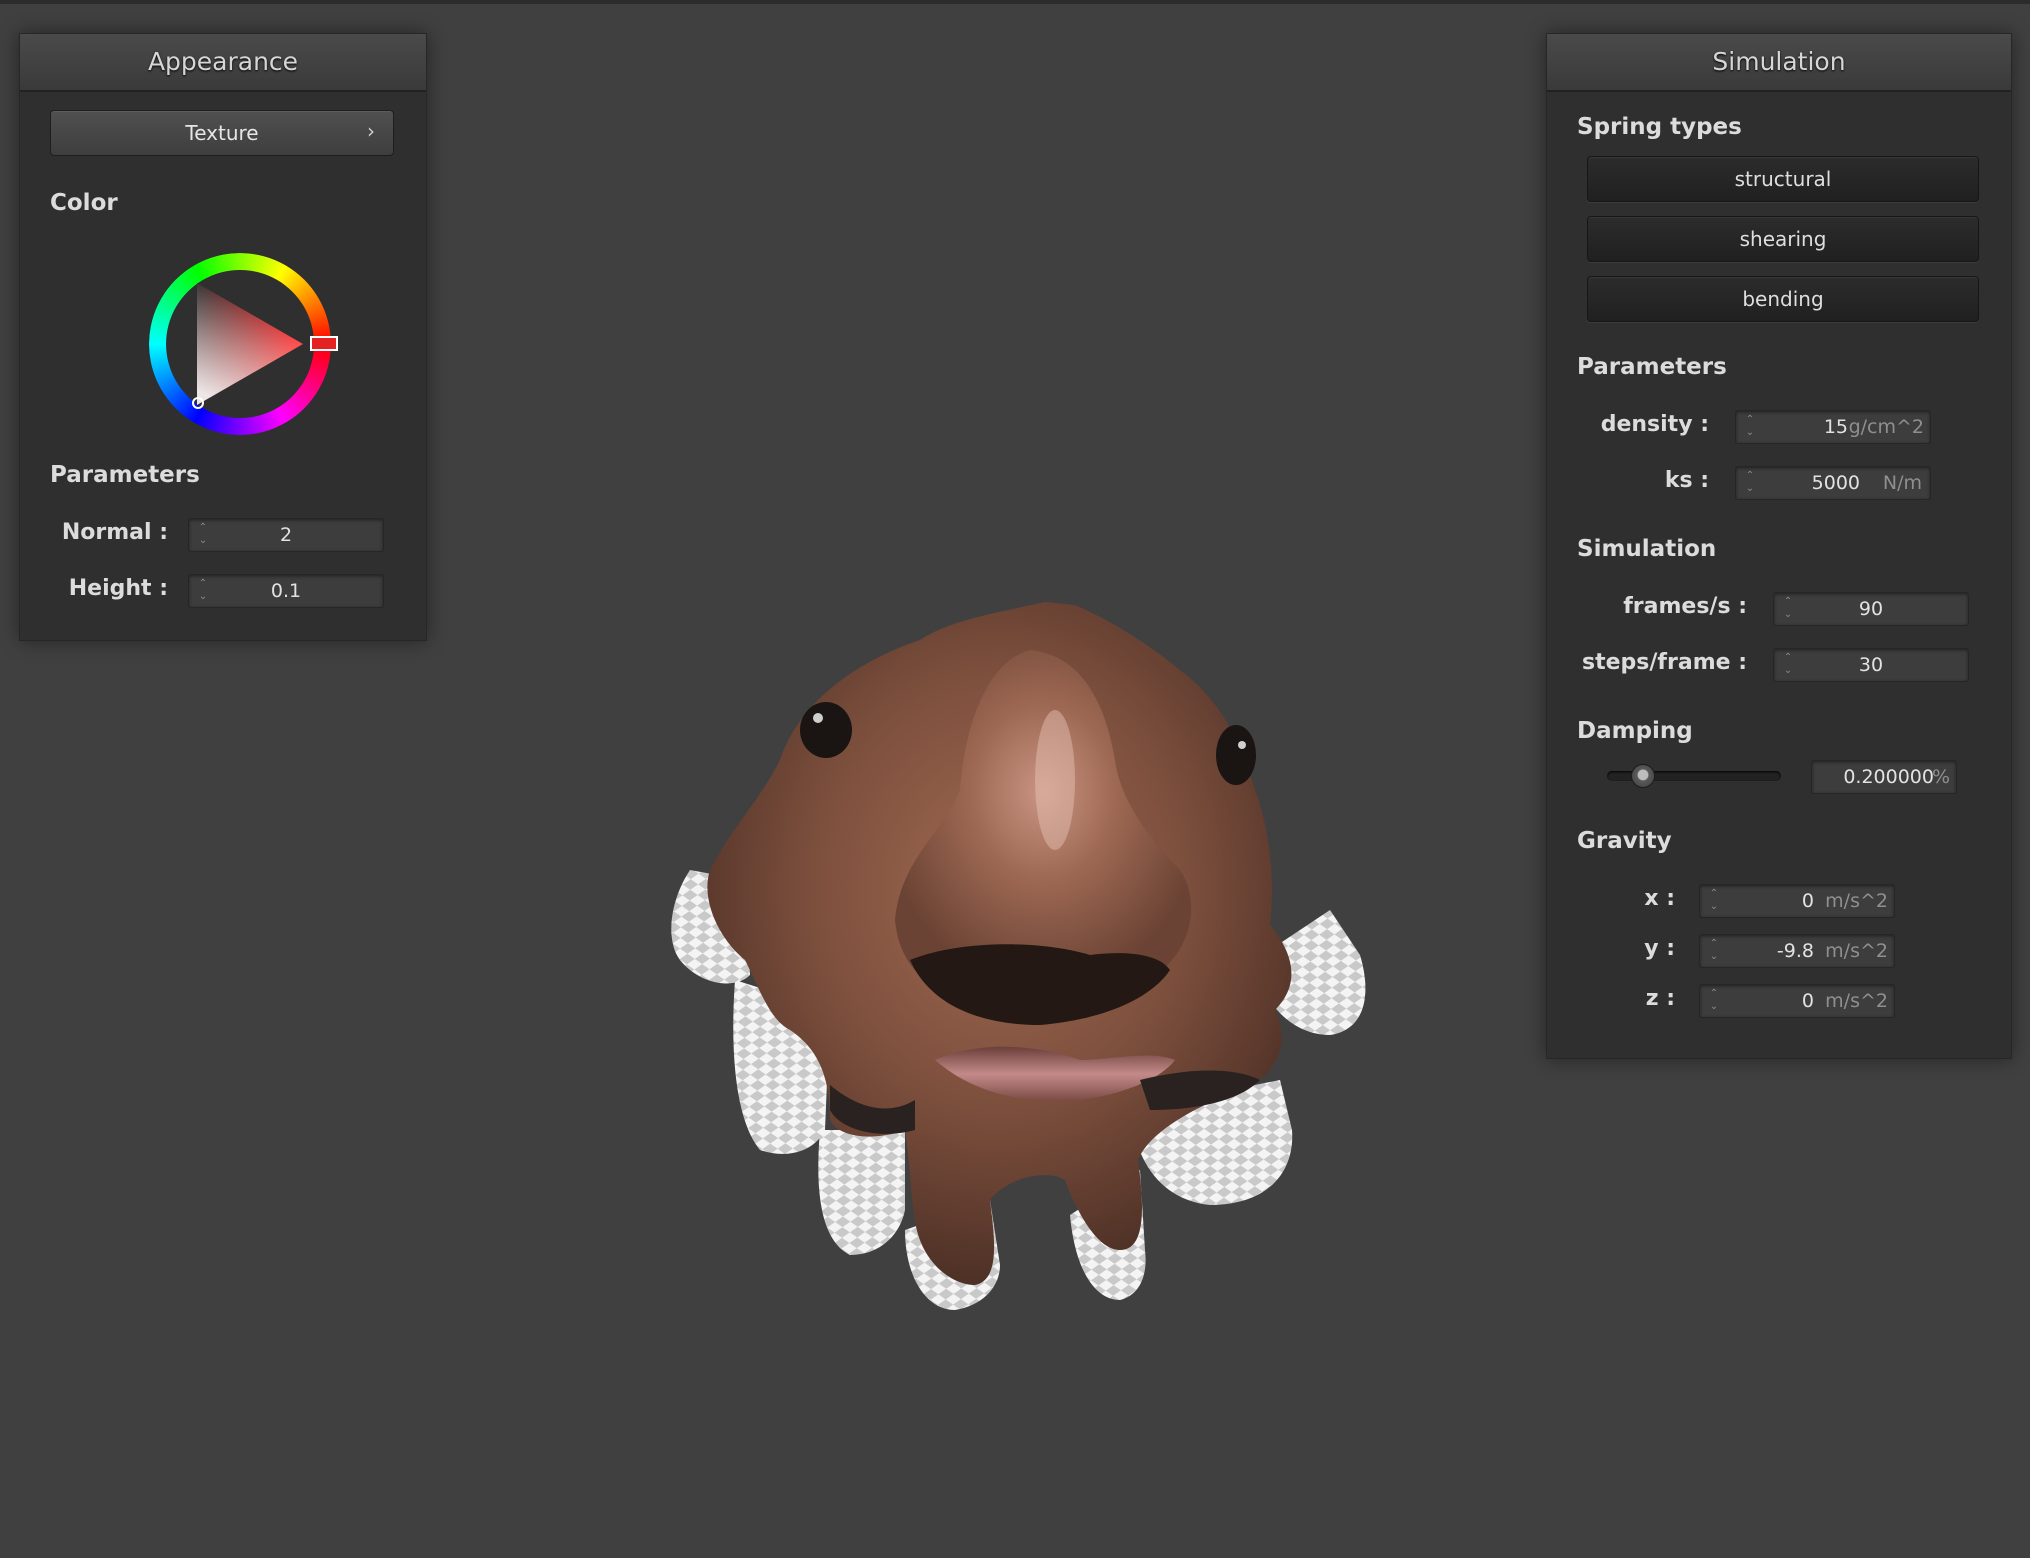 Image resolution: width=2030 pixels, height=1558 pixels. What do you see at coordinates (114, 532) in the screenshot?
I see `normal-label: Normal :` at bounding box center [114, 532].